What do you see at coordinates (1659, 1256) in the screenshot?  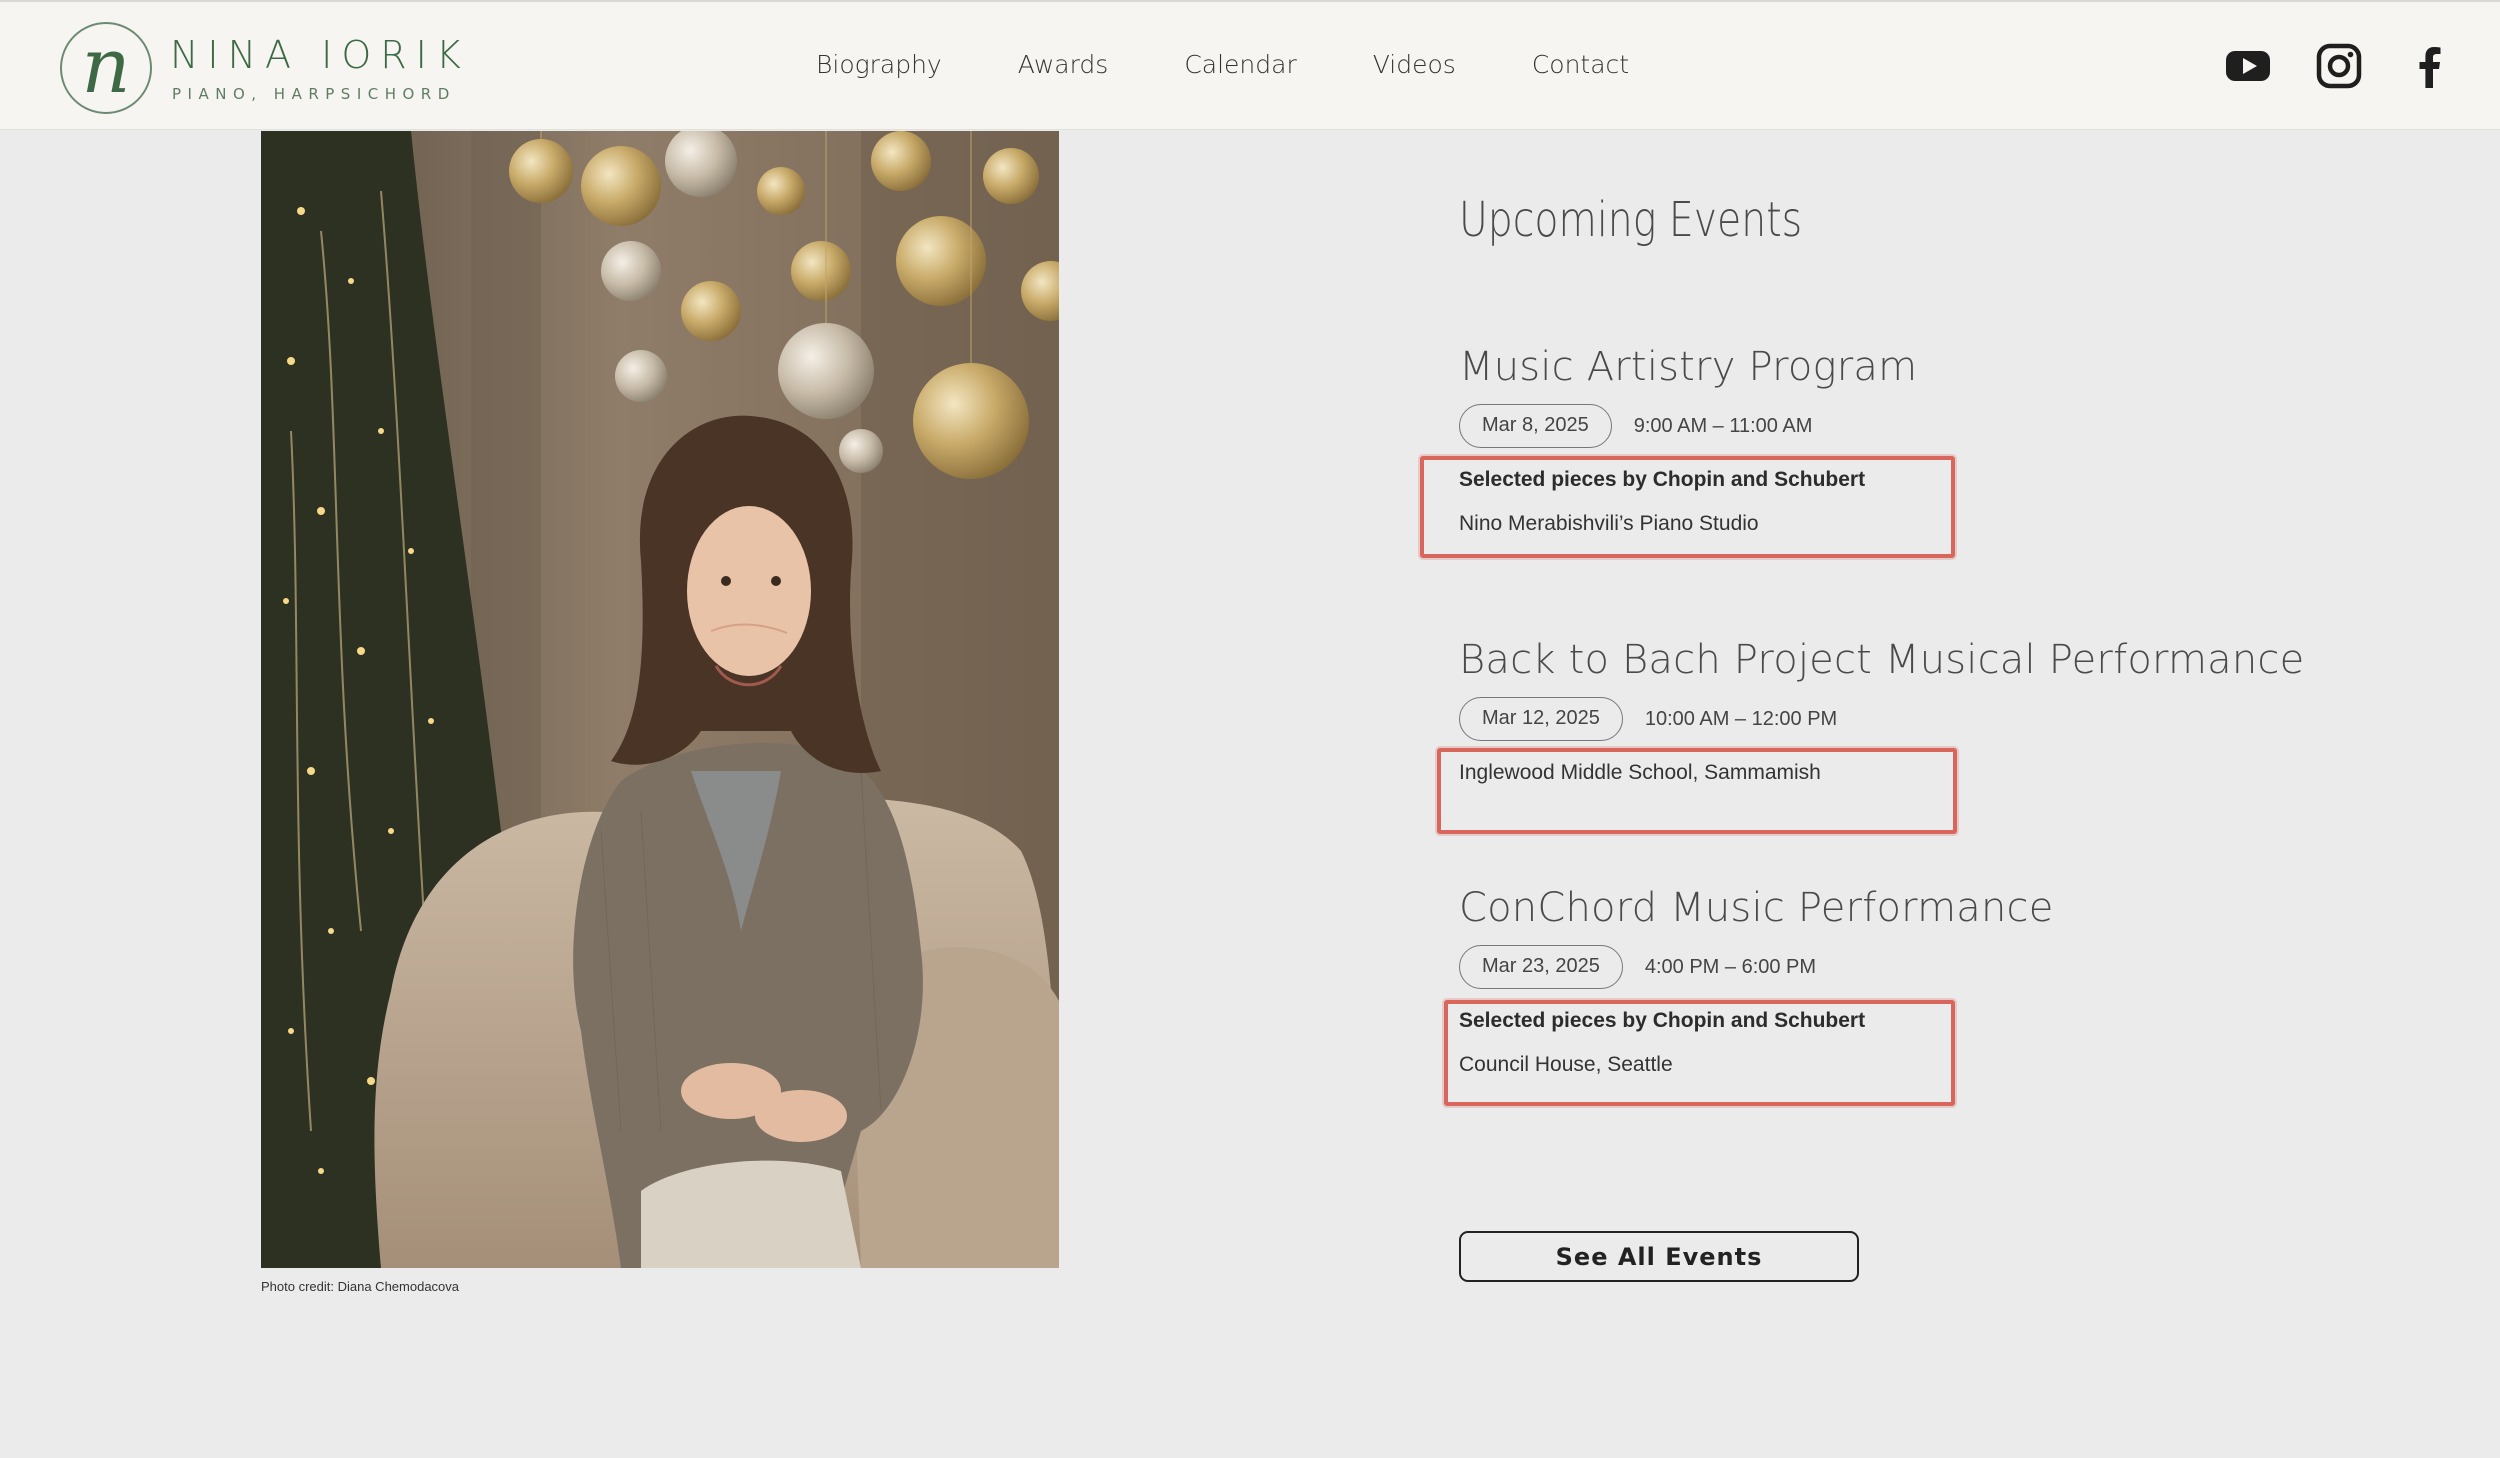 I see `see-all-events-button: See All Events` at bounding box center [1659, 1256].